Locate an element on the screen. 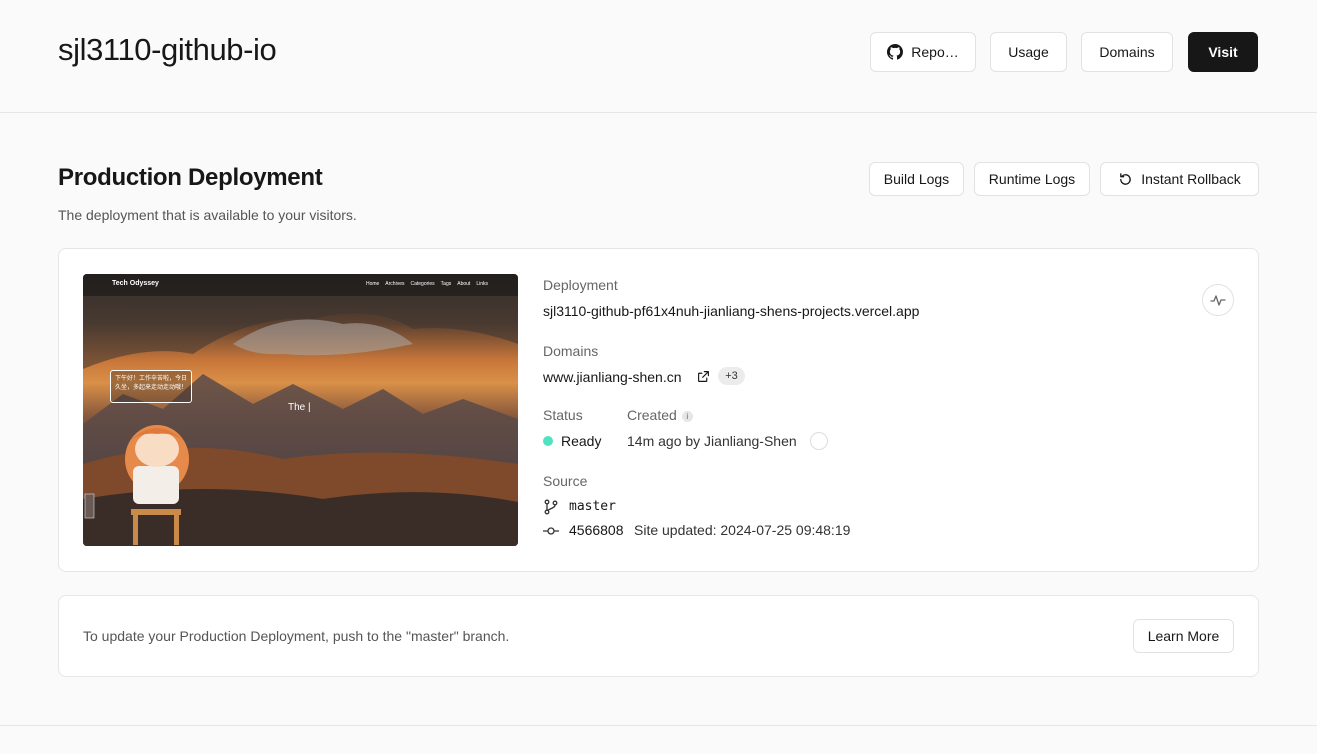 This screenshot has width=1317, height=754. git-branch-icon is located at coordinates (551, 507).